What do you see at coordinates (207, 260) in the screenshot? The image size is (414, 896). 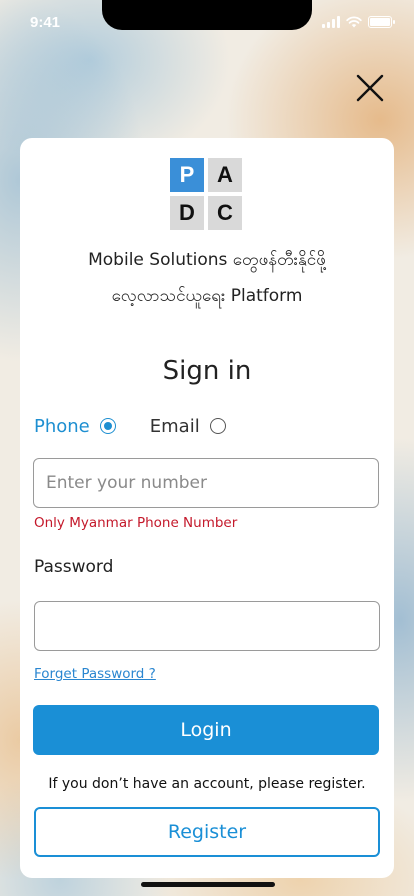 I see `tagline-line-1: Mobile Solutions တွေဖန်တီးနိုင်ဖို့` at bounding box center [207, 260].